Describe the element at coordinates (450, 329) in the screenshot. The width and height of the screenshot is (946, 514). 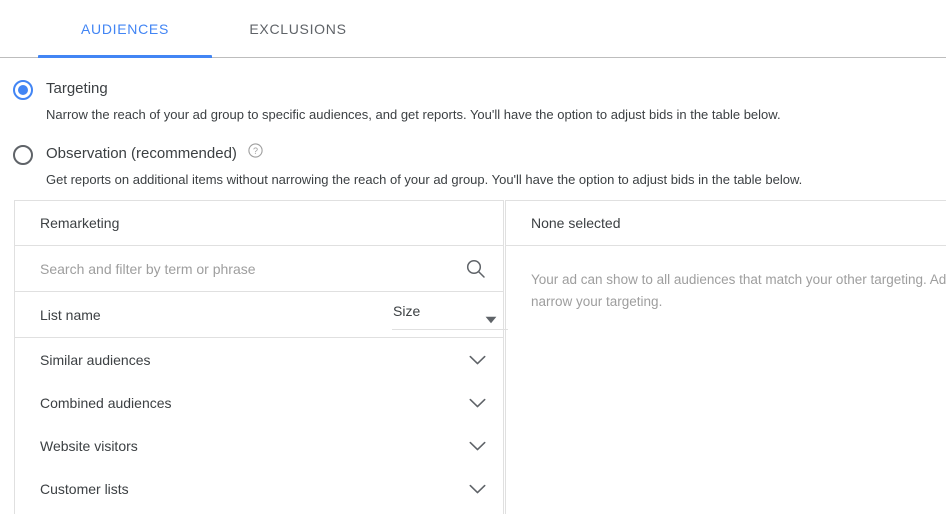
I see `size-sort-underline` at that location.